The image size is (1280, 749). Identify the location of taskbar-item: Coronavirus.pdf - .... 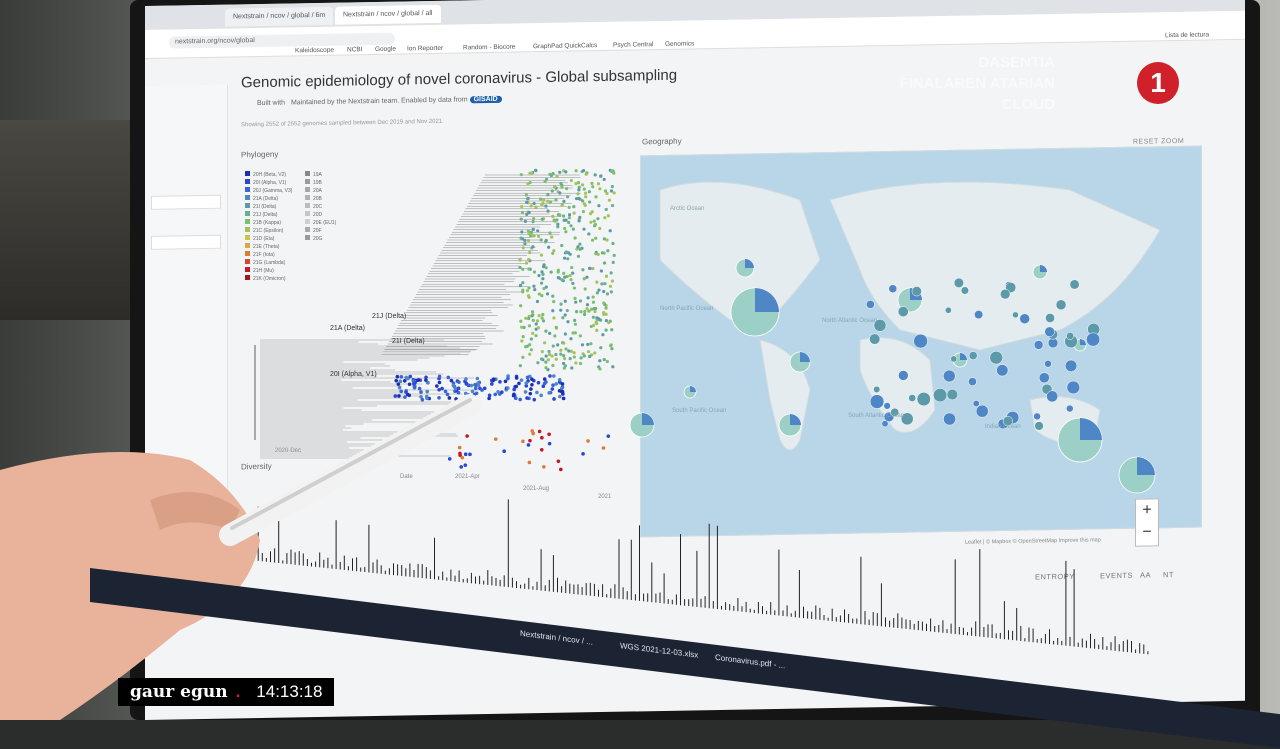
(750, 662).